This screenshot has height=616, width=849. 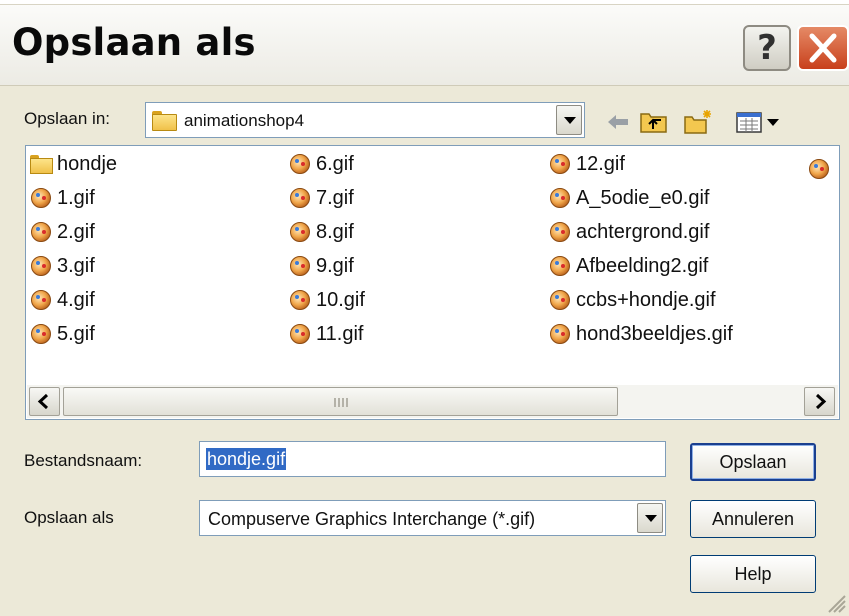 What do you see at coordinates (654, 334) in the screenshot?
I see `file-name: hond3beeldjes.gif` at bounding box center [654, 334].